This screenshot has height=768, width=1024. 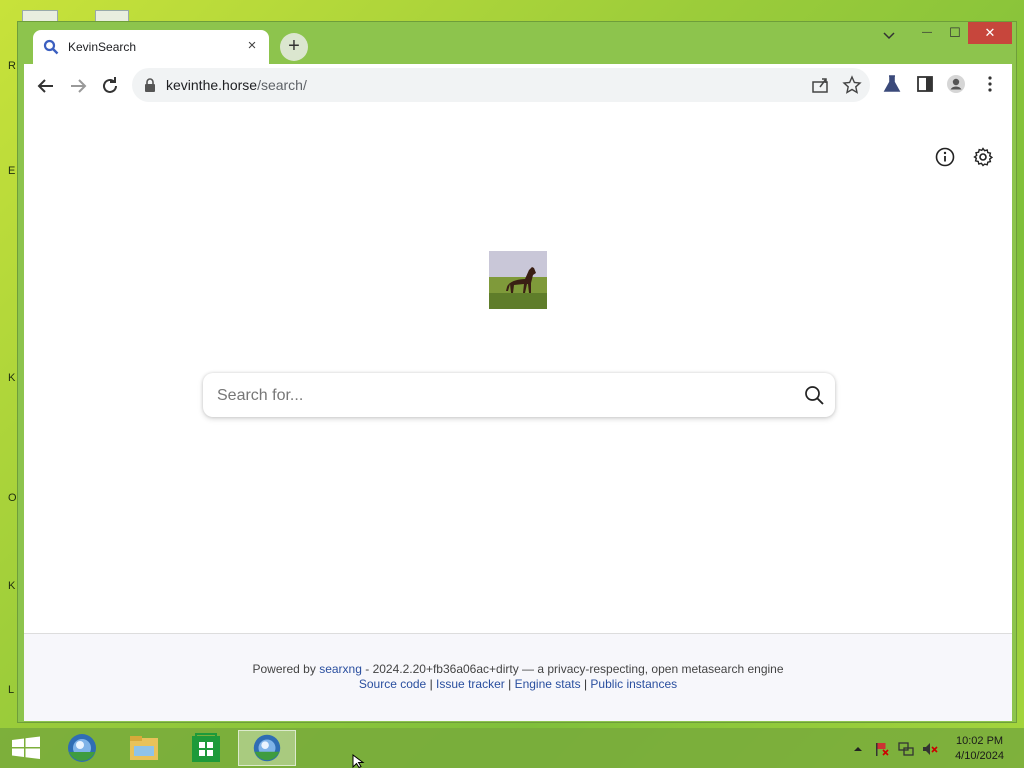 I want to click on info-icon, so click(x=945, y=157).